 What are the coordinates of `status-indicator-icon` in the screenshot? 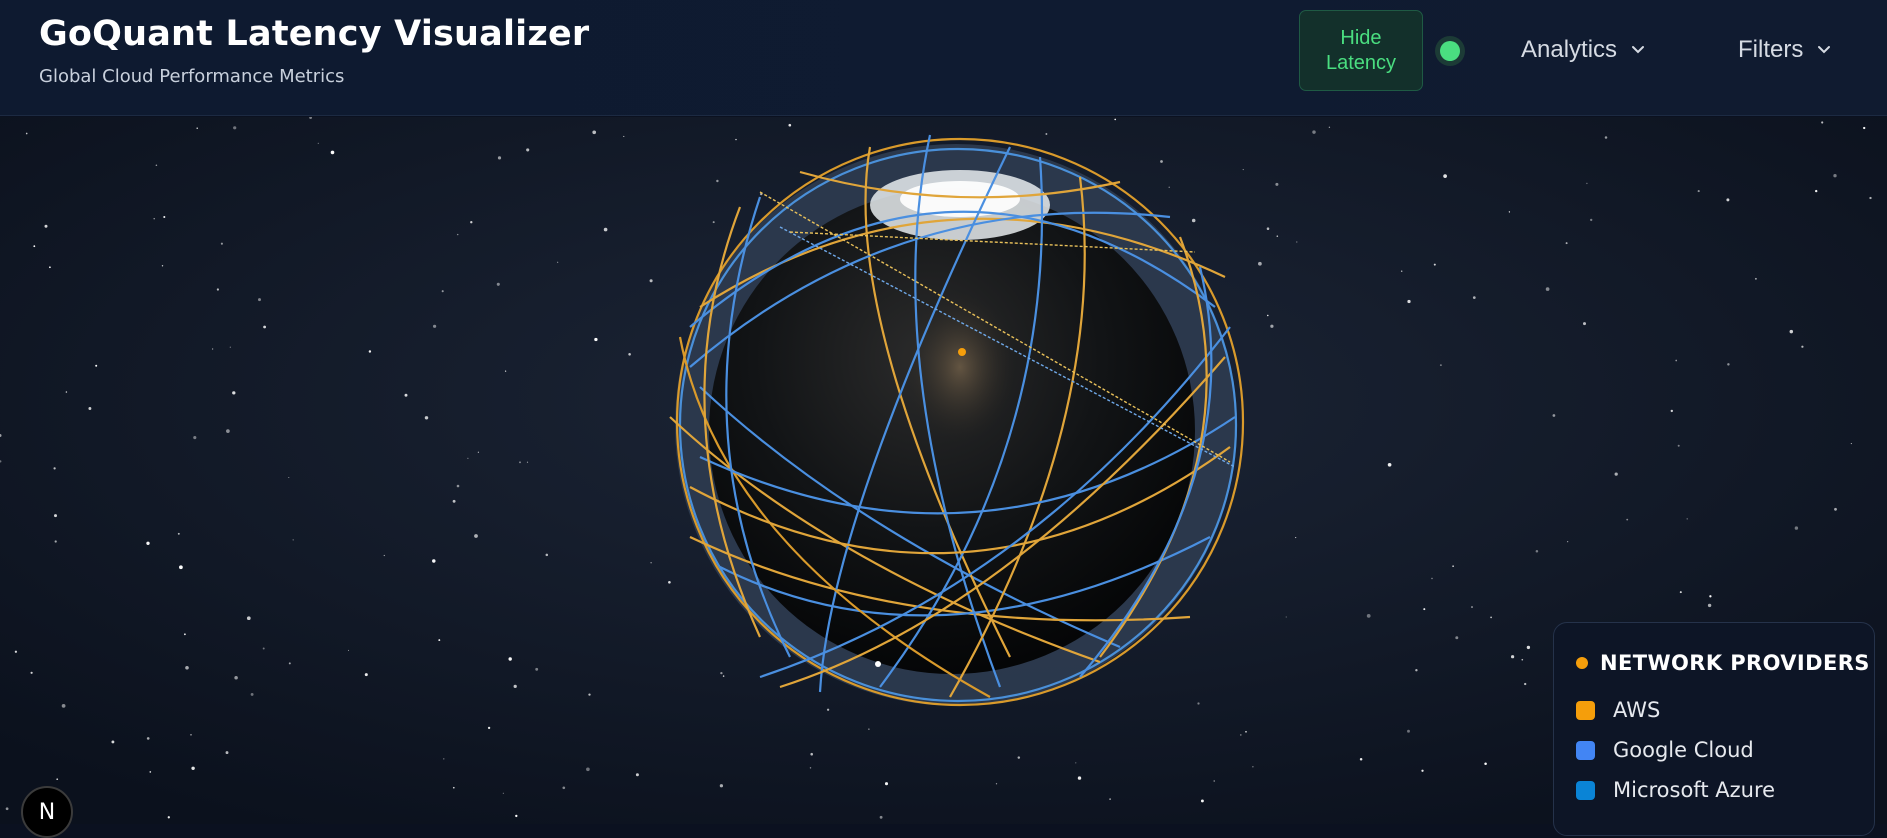 It's located at (1450, 51).